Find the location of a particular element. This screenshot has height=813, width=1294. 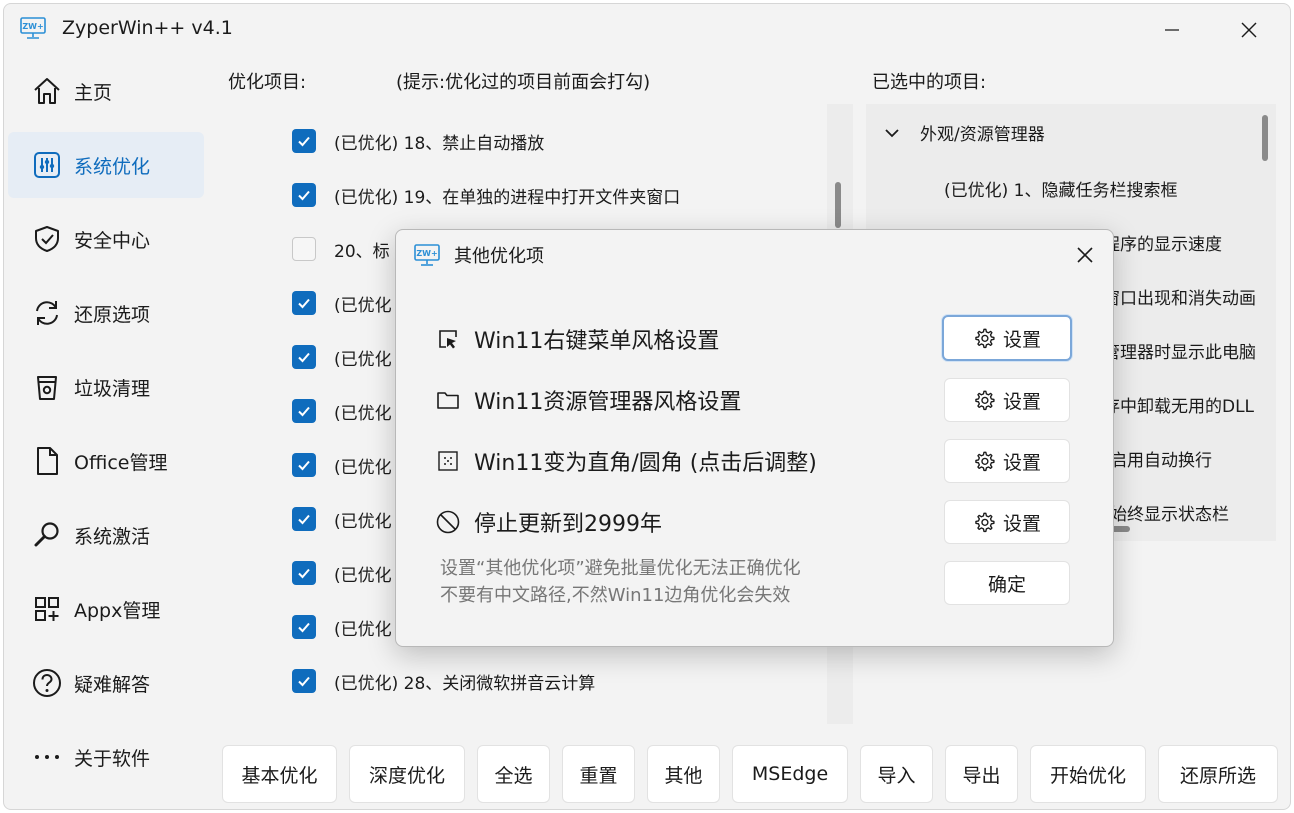

refresh-icon is located at coordinates (47, 313).